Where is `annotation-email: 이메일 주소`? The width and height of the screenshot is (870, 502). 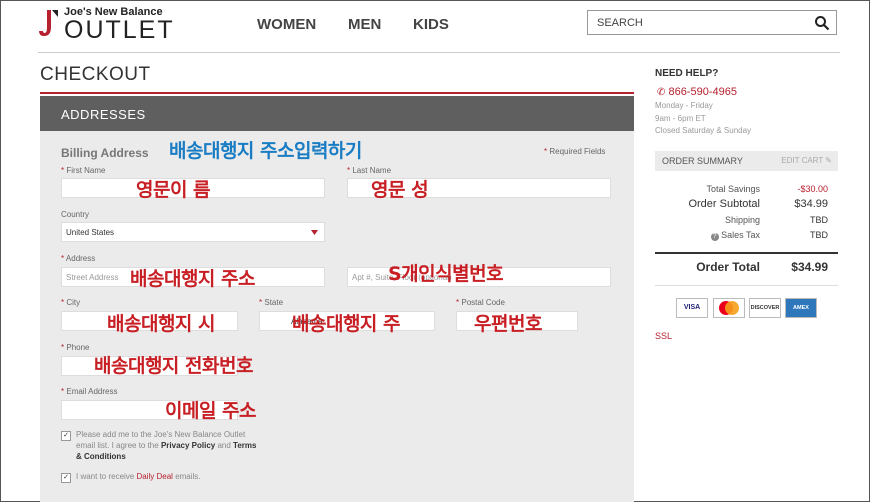
annotation-email: 이메일 주소 is located at coordinates (211, 411).